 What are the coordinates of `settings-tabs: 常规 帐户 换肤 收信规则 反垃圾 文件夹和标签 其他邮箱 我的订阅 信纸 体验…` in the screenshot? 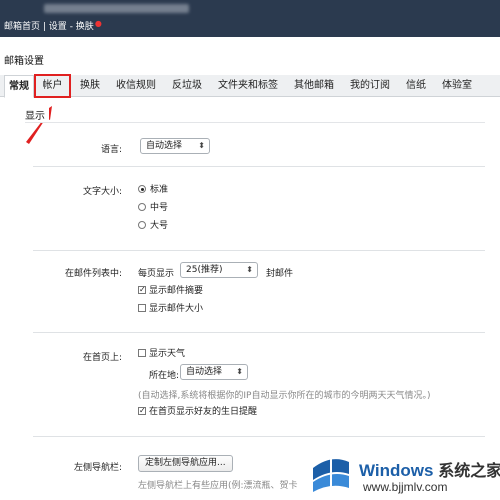 It's located at (250, 86).